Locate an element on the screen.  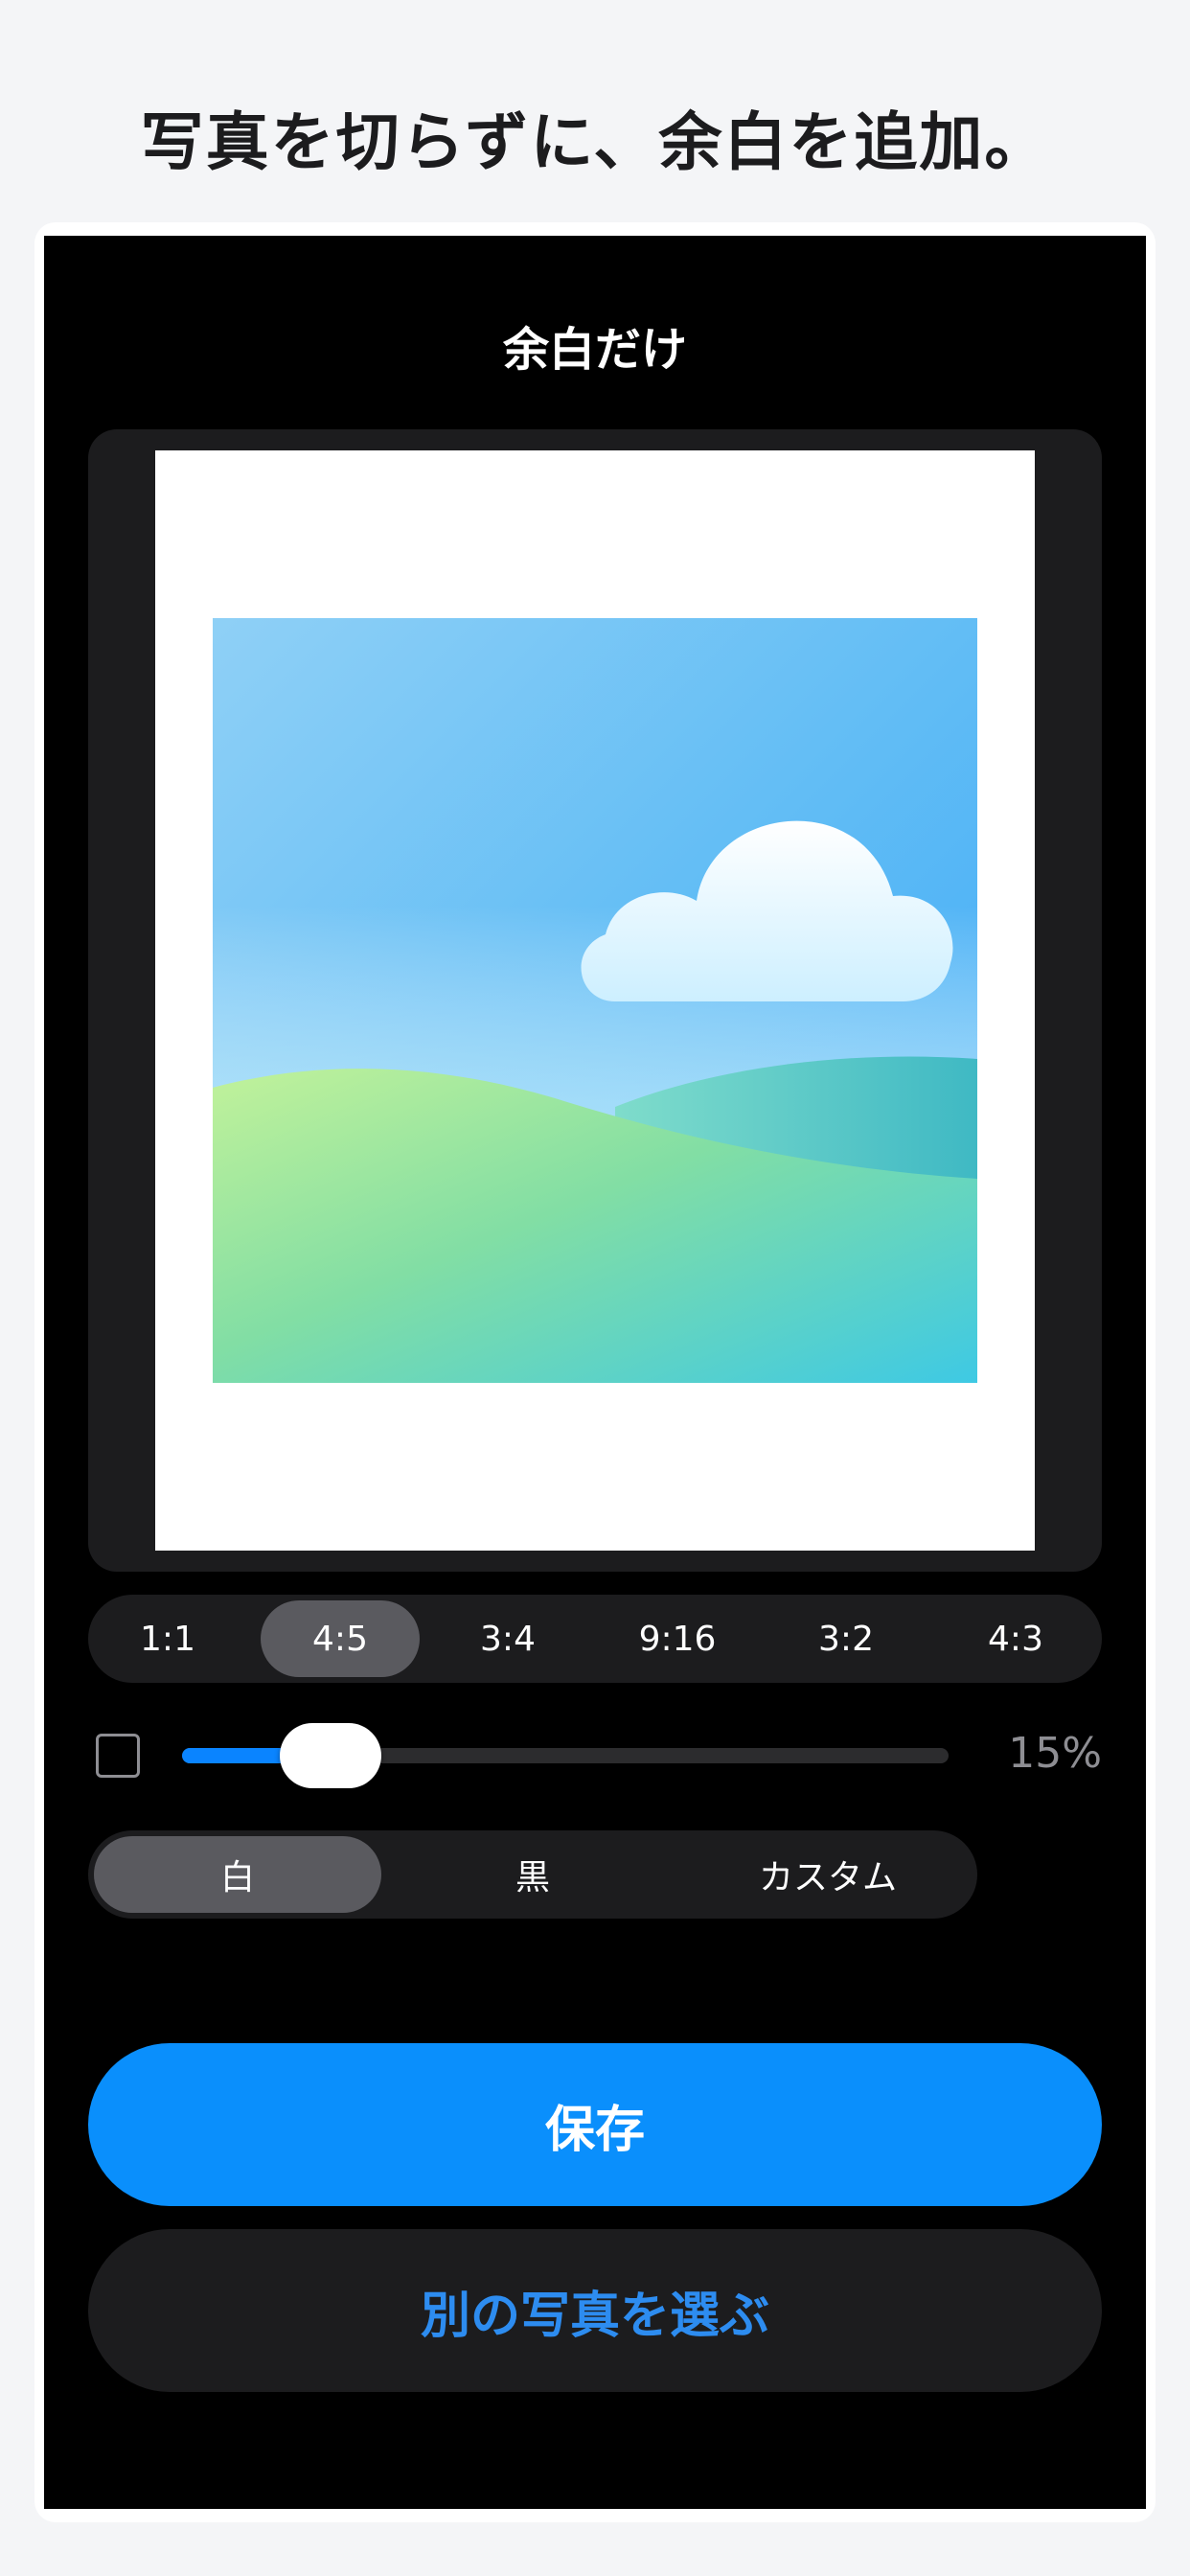
border-color-selector: 白 黒 カスタム is located at coordinates (532, 1874).